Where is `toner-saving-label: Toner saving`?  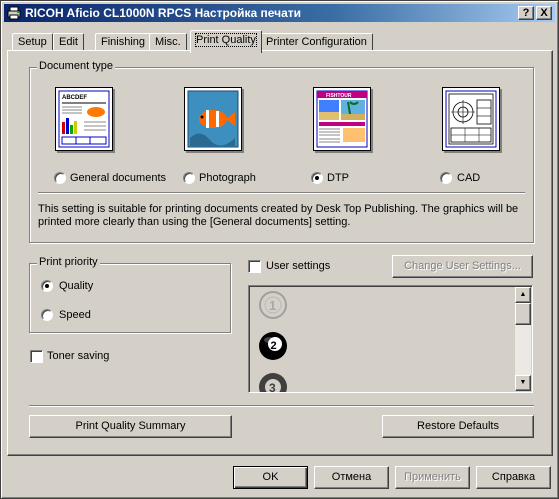
toner-saving-label: Toner saving is located at coordinates (78, 356).